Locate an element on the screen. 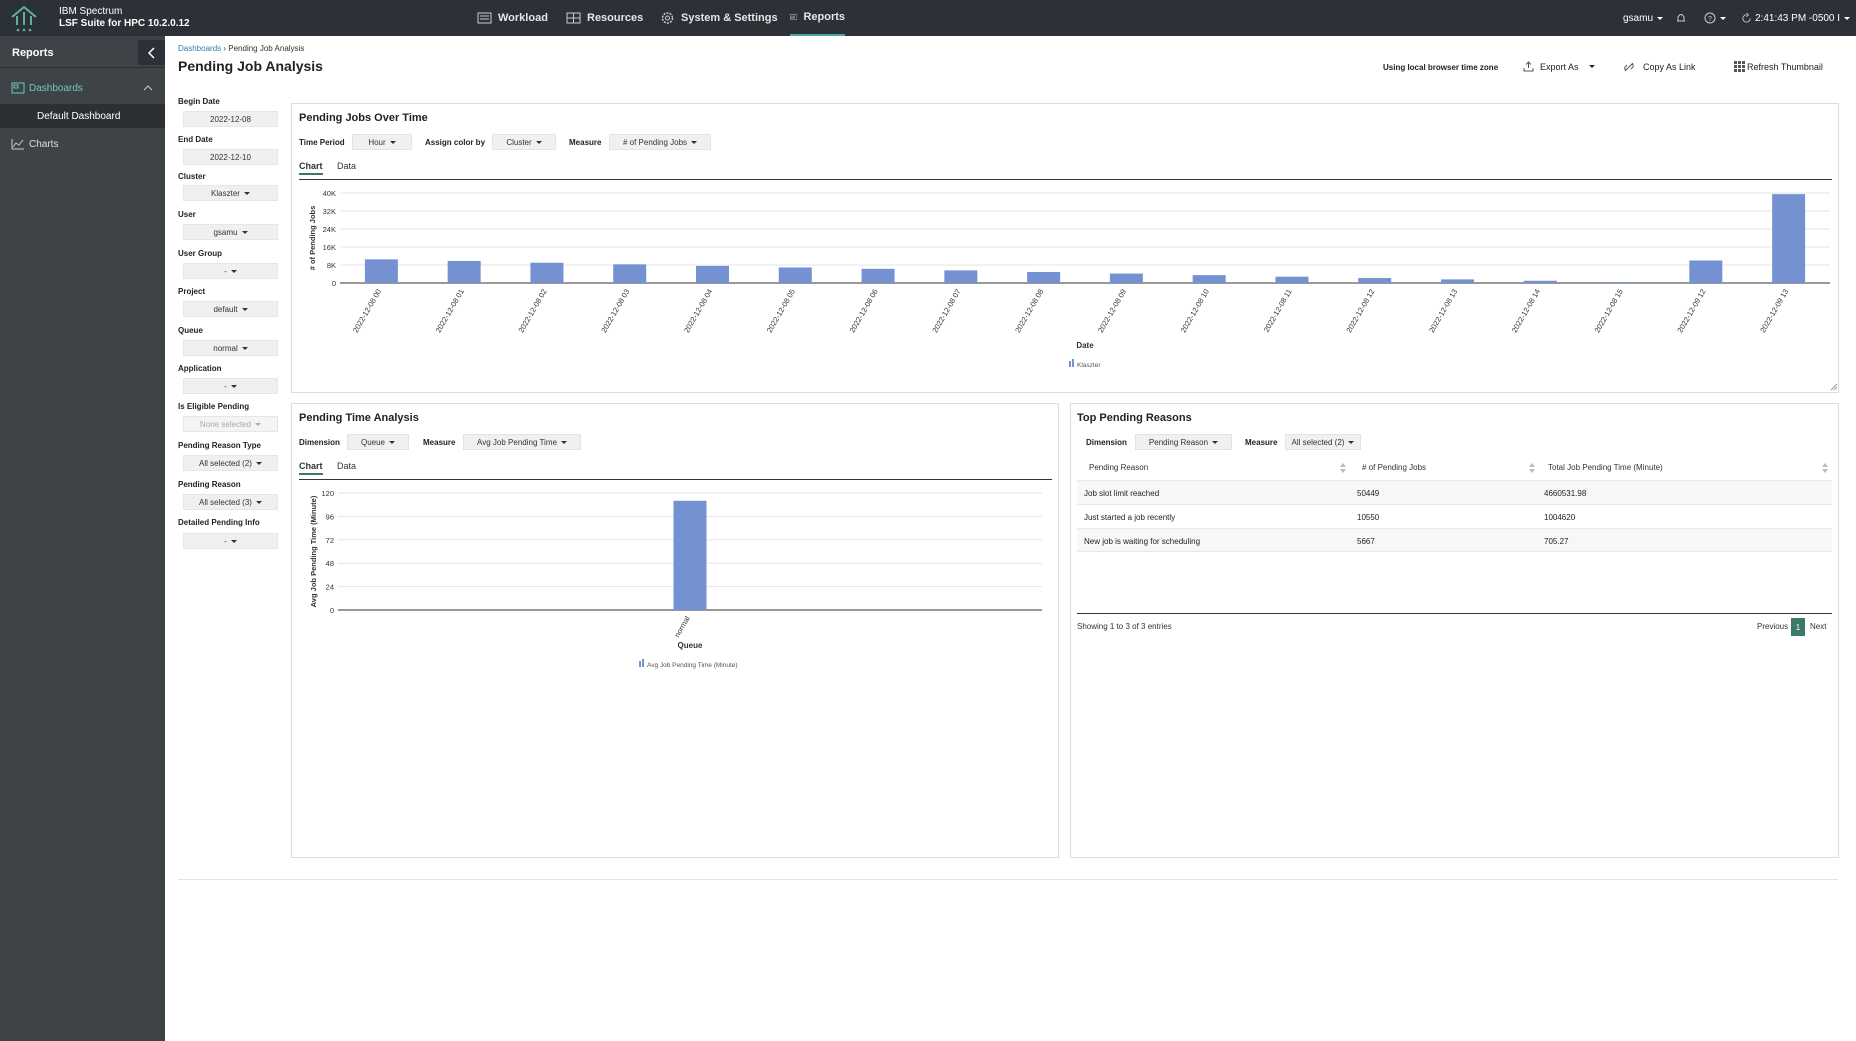 Image resolution: width=1856 pixels, height=1041 pixels. tab-divider is located at coordinates (675, 479).